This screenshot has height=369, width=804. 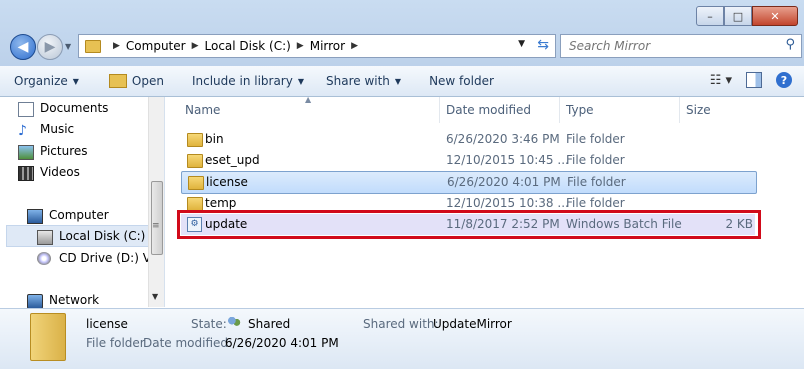 What do you see at coordinates (155, 296) in the screenshot?
I see `scroll-down-icon: ▼` at bounding box center [155, 296].